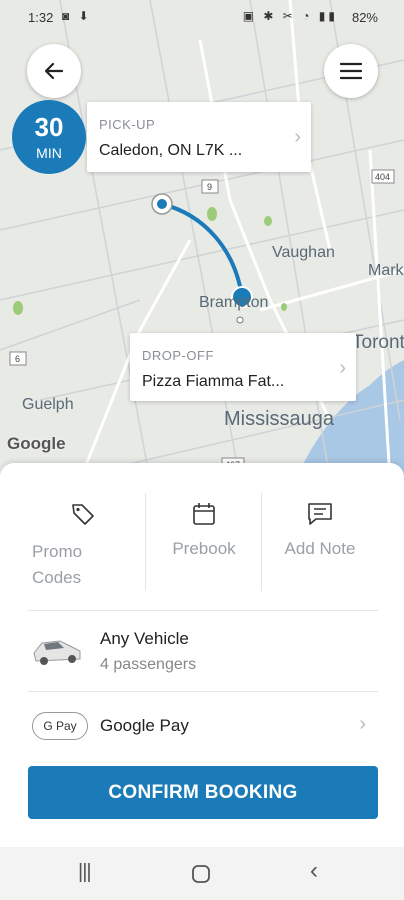 Image resolution: width=404 pixels, height=900 pixels. What do you see at coordinates (57, 652) in the screenshot?
I see `car-icon` at bounding box center [57, 652].